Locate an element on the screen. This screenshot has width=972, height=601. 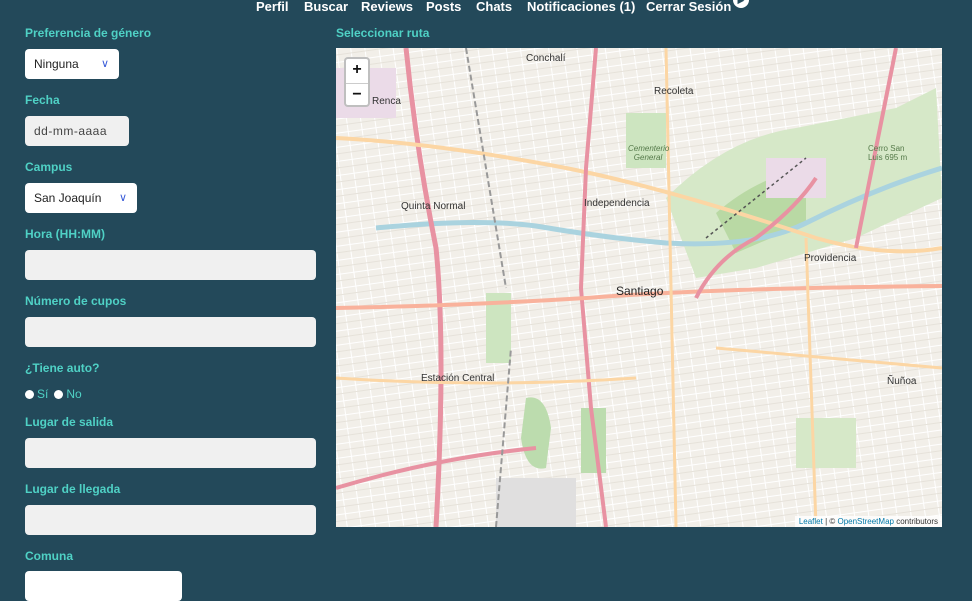
nav-notificaciones: Notificaciones (1) is located at coordinates (581, 7).